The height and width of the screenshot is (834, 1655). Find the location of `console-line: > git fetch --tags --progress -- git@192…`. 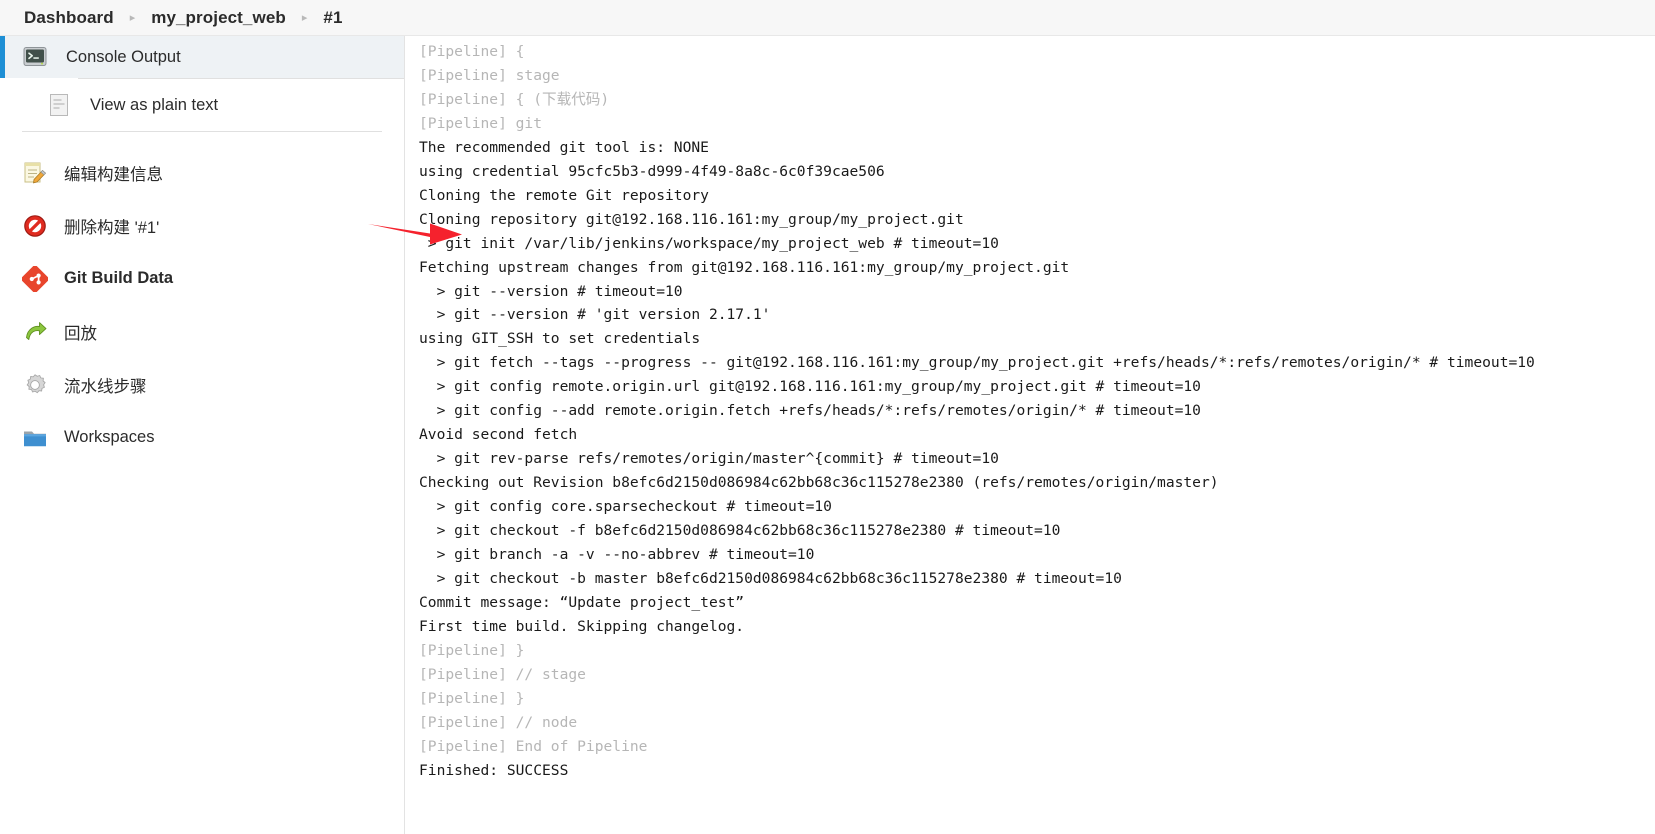

console-line: > git fetch --tags --progress -- git@192… is located at coordinates (977, 363).